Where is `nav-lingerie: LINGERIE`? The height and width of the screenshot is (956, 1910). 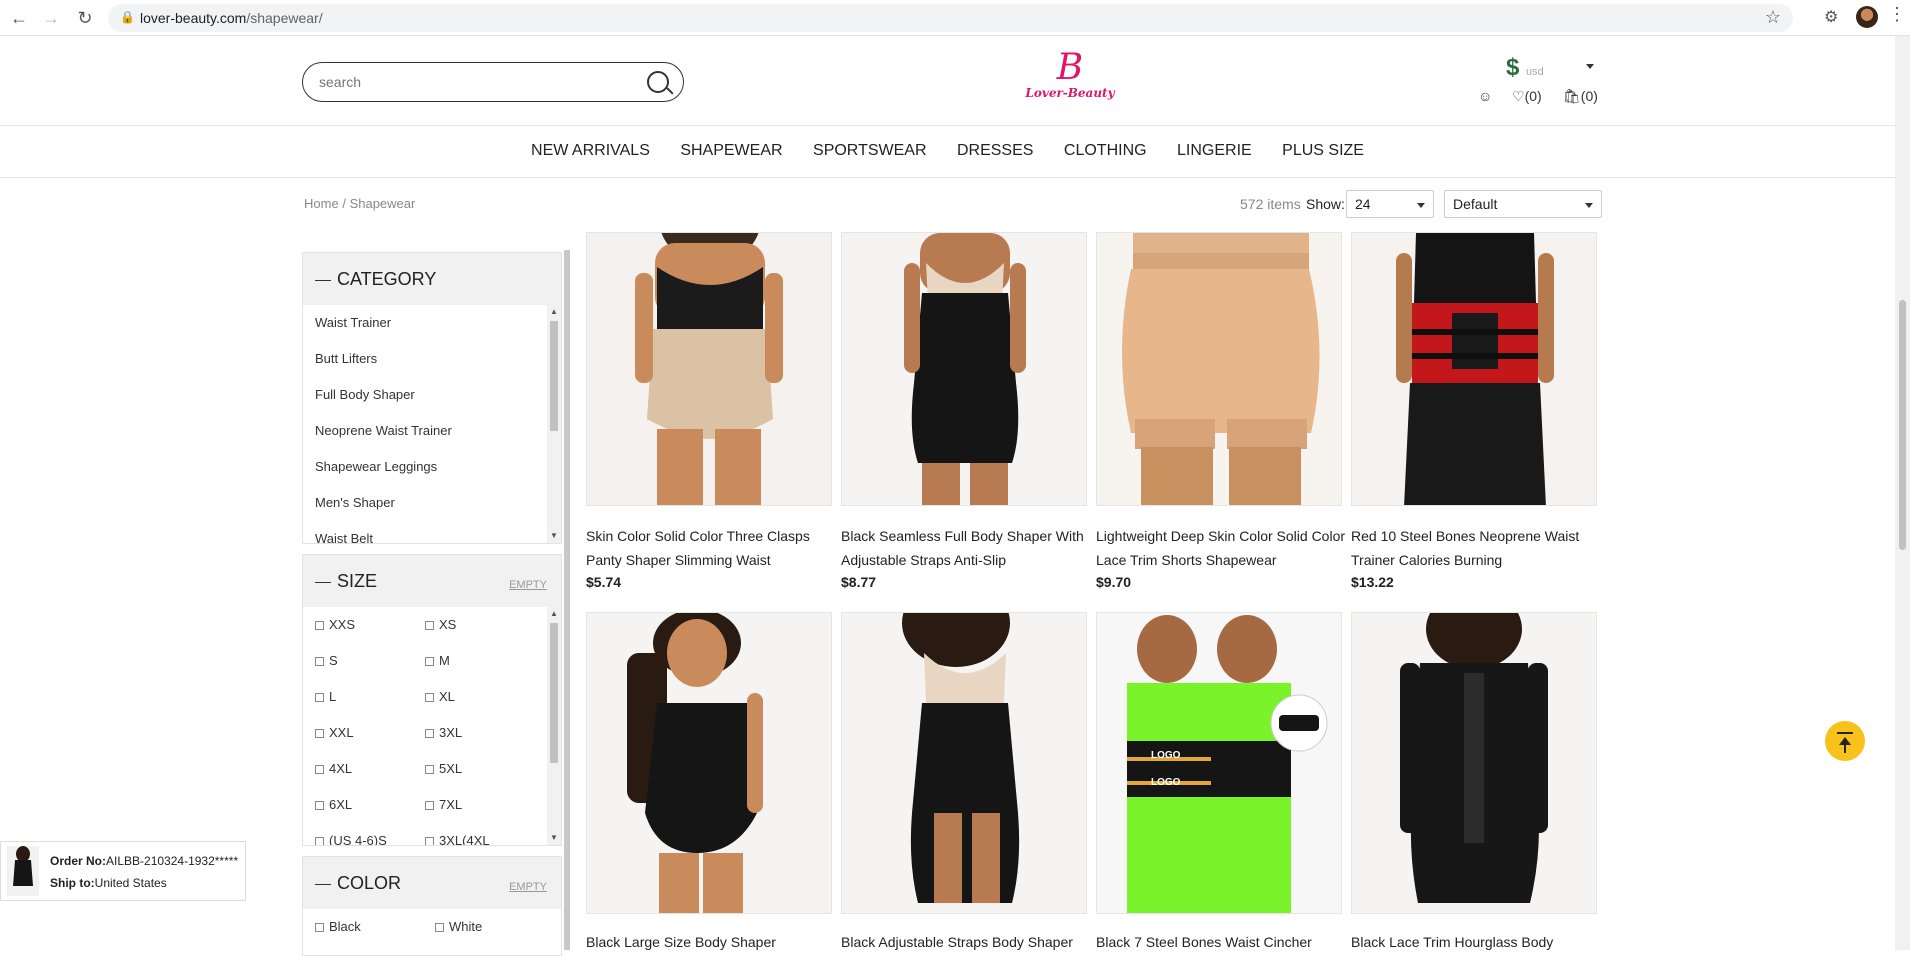 nav-lingerie: LINGERIE is located at coordinates (1214, 151).